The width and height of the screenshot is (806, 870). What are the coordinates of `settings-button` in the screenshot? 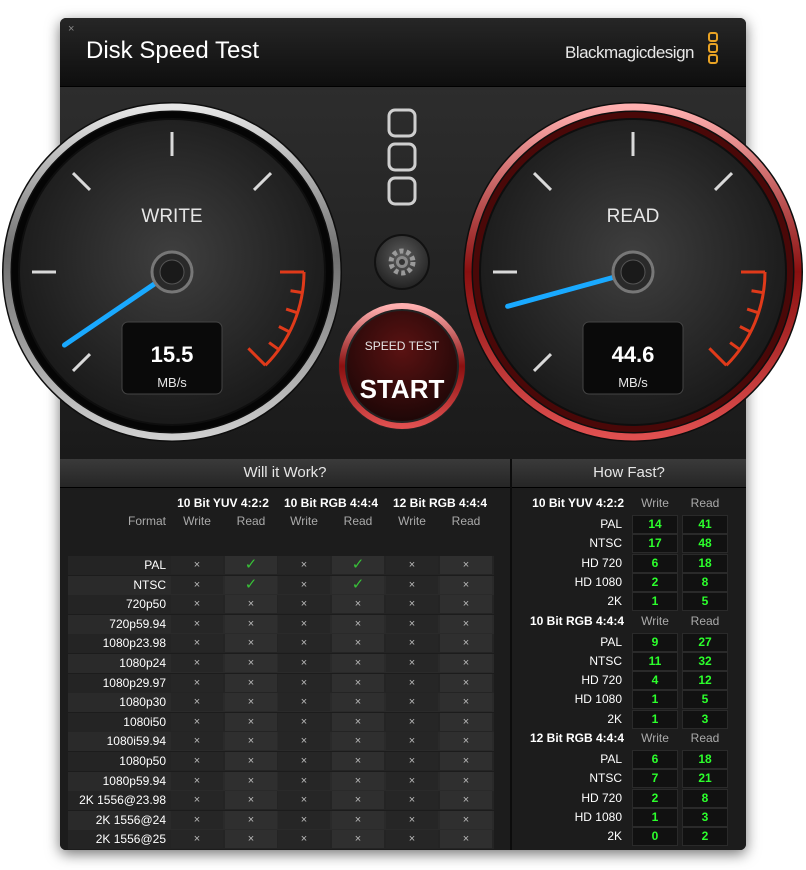 It's located at (402, 262).